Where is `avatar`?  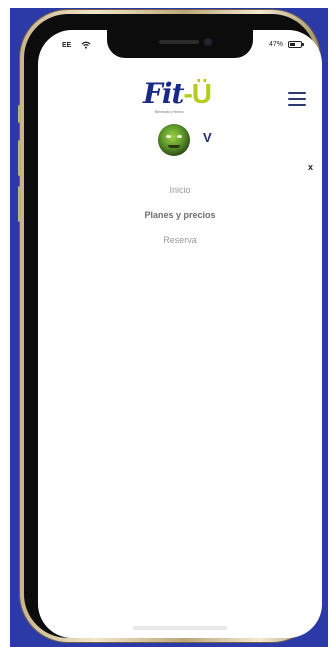 avatar is located at coordinates (174, 140).